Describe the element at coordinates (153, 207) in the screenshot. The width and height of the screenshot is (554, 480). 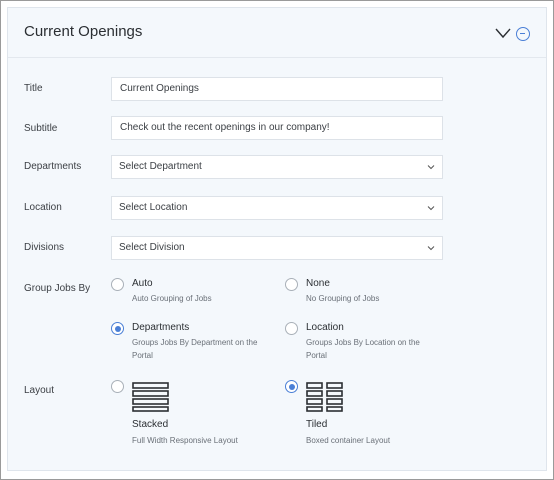
I see `location-select-value: Select Location` at that location.